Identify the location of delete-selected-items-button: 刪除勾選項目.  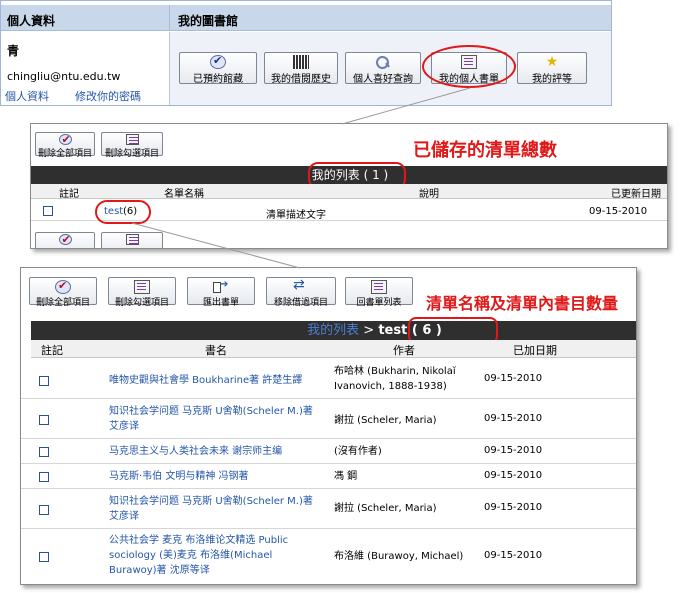
(142, 292).